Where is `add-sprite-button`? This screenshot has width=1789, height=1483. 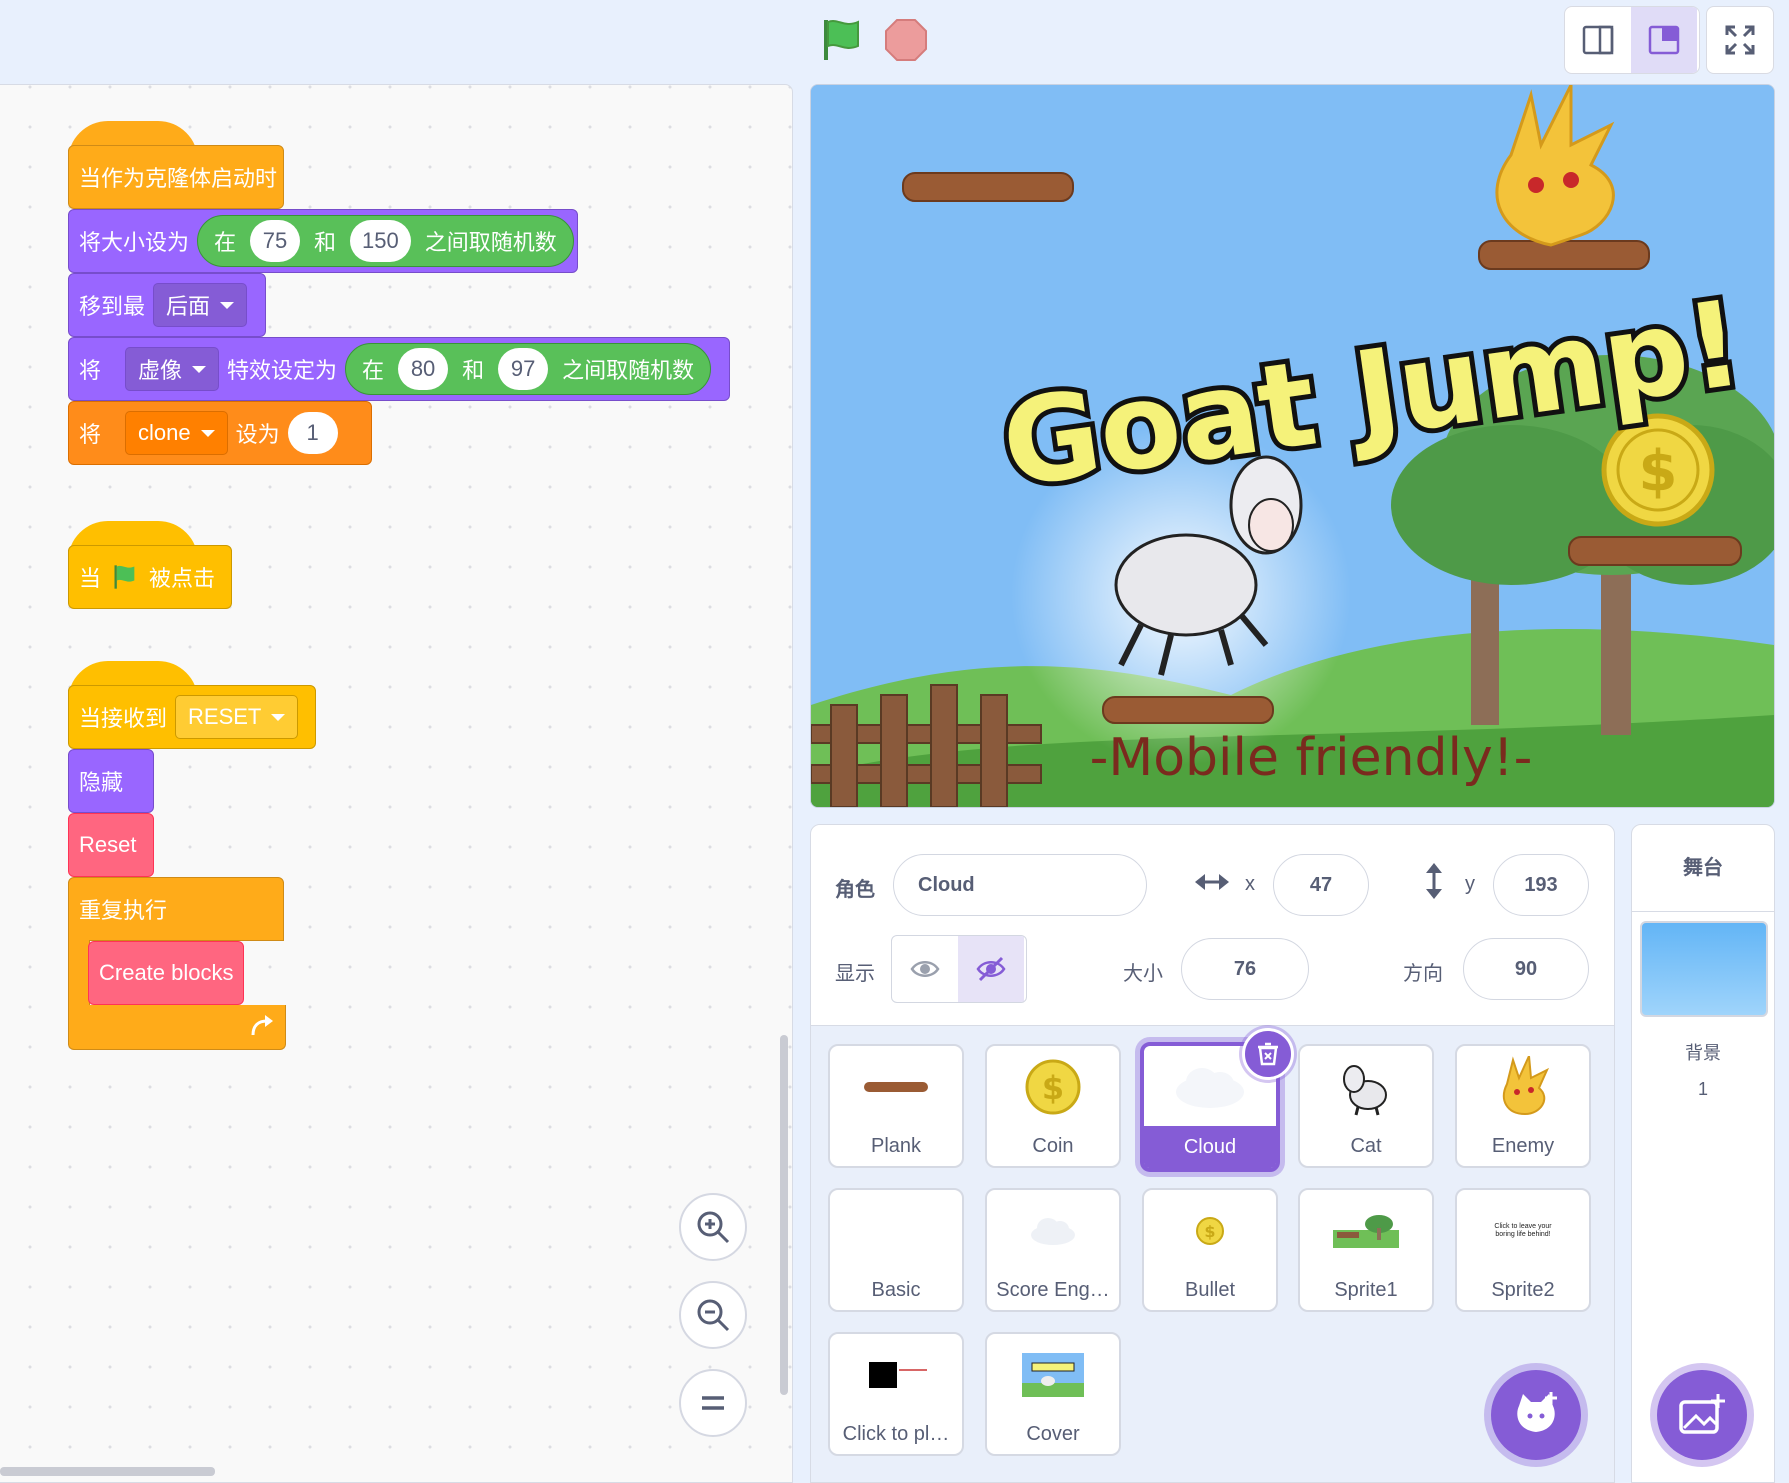
add-sprite-button is located at coordinates (1536, 1415).